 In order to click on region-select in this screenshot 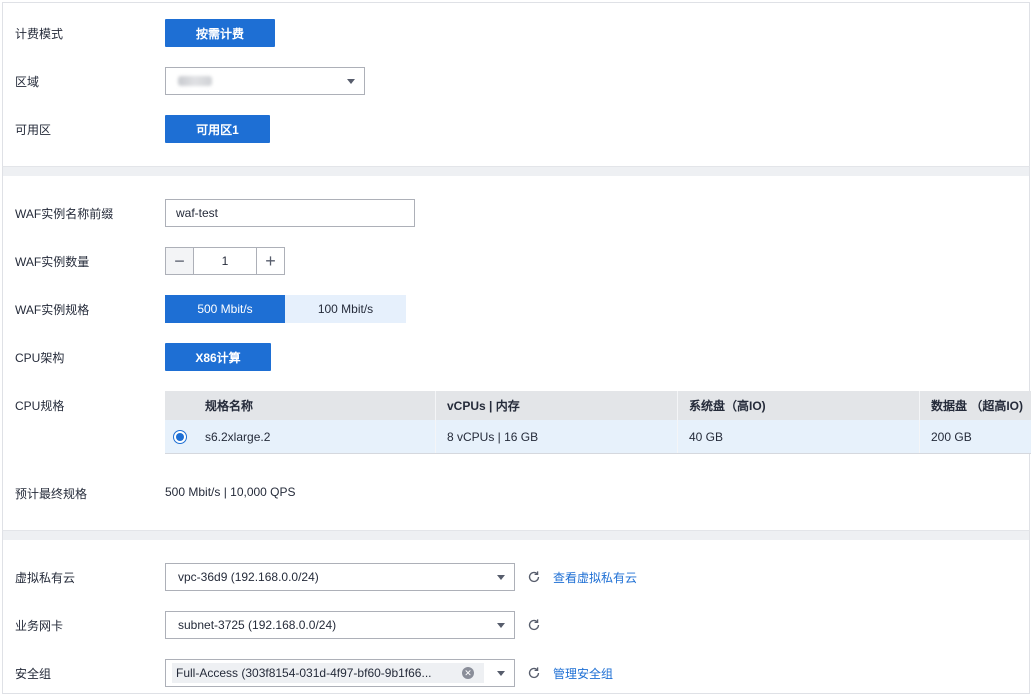, I will do `click(265, 81)`.